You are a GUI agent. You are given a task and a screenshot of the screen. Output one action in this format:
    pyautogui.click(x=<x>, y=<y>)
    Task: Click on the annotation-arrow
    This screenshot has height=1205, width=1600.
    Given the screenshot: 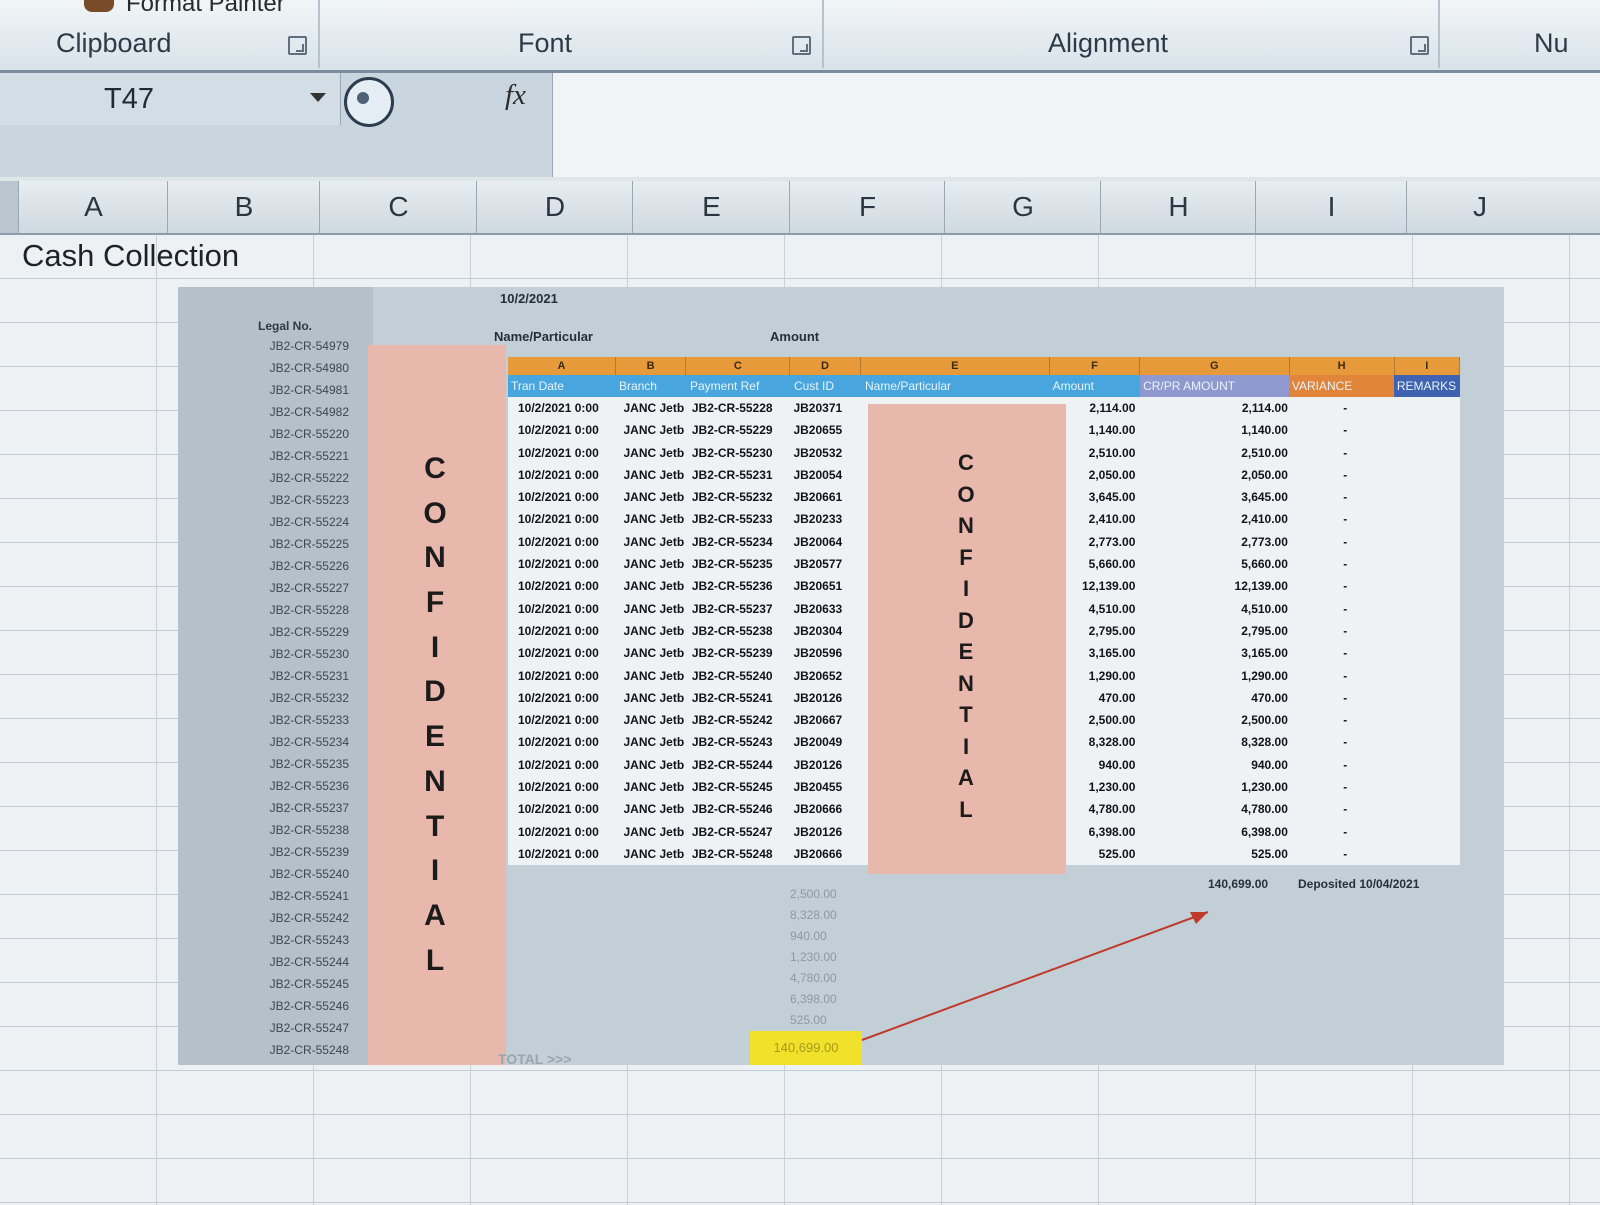 What is the action you would take?
    pyautogui.click(x=1035, y=976)
    